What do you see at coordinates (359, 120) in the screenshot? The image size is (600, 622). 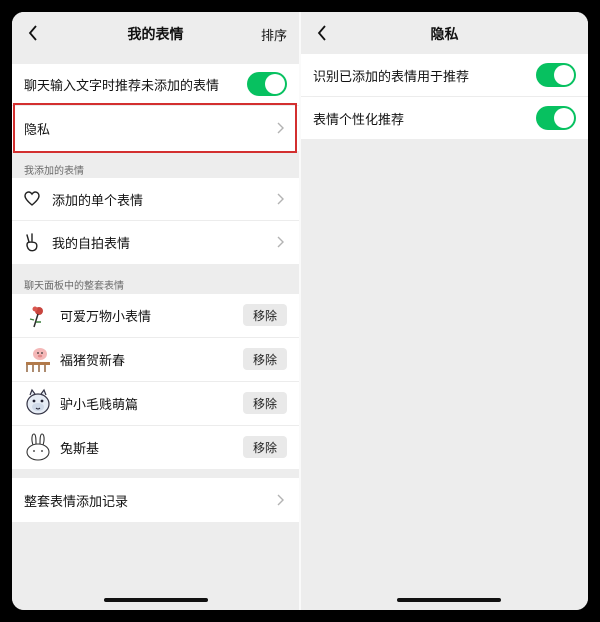 I see `personalized-label: 表情个性化推荐` at bounding box center [359, 120].